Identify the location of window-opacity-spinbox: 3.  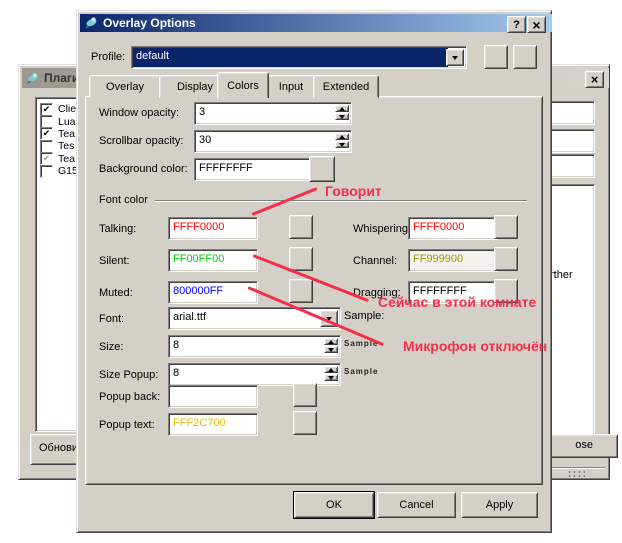
(273, 113).